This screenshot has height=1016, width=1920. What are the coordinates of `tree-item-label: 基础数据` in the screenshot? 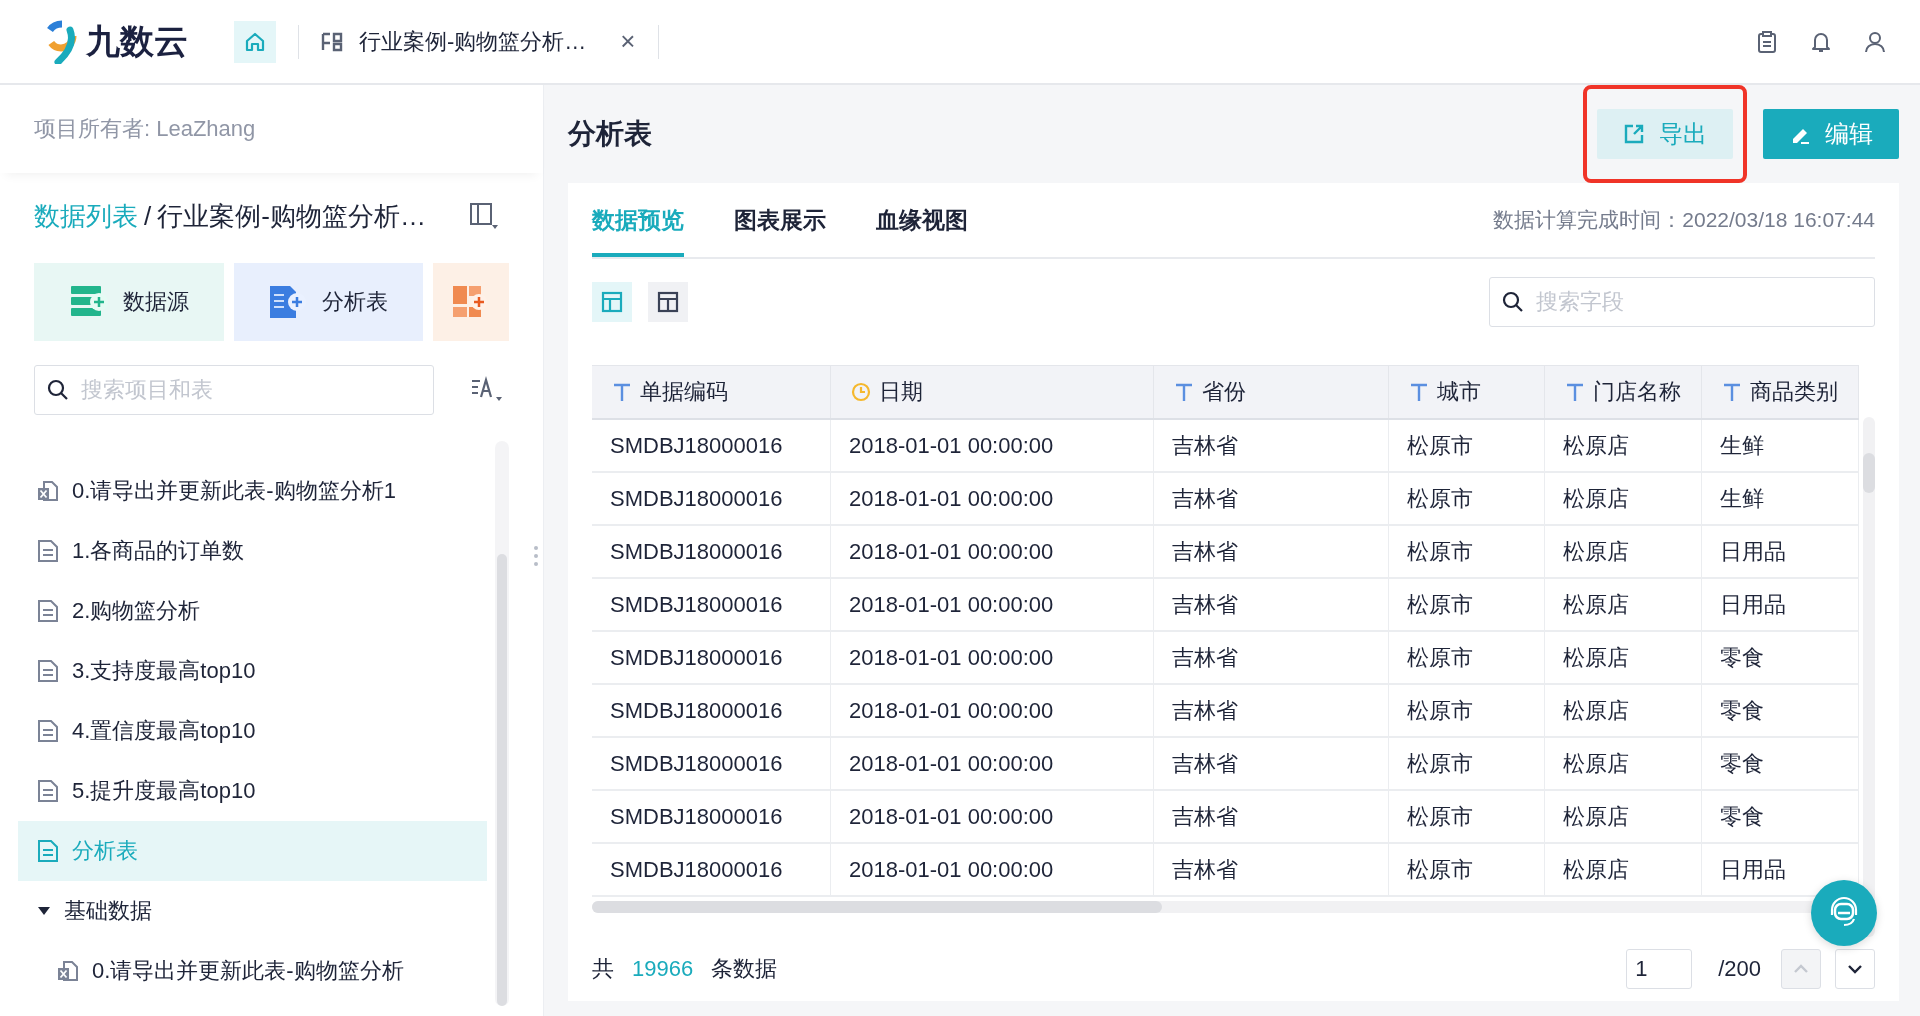 It's located at (108, 911).